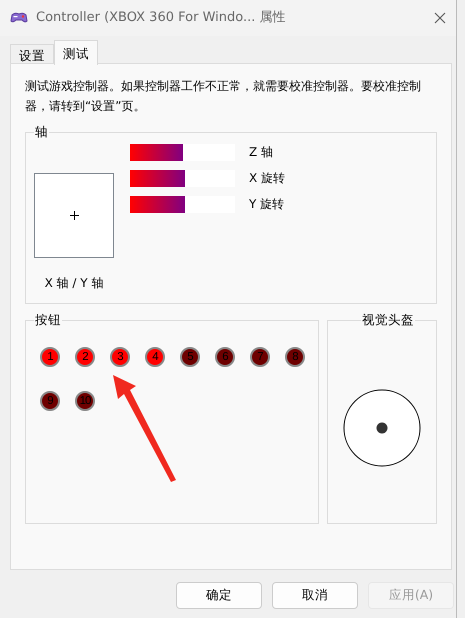  Describe the element at coordinates (76, 52) in the screenshot. I see `tab: 测试` at that location.